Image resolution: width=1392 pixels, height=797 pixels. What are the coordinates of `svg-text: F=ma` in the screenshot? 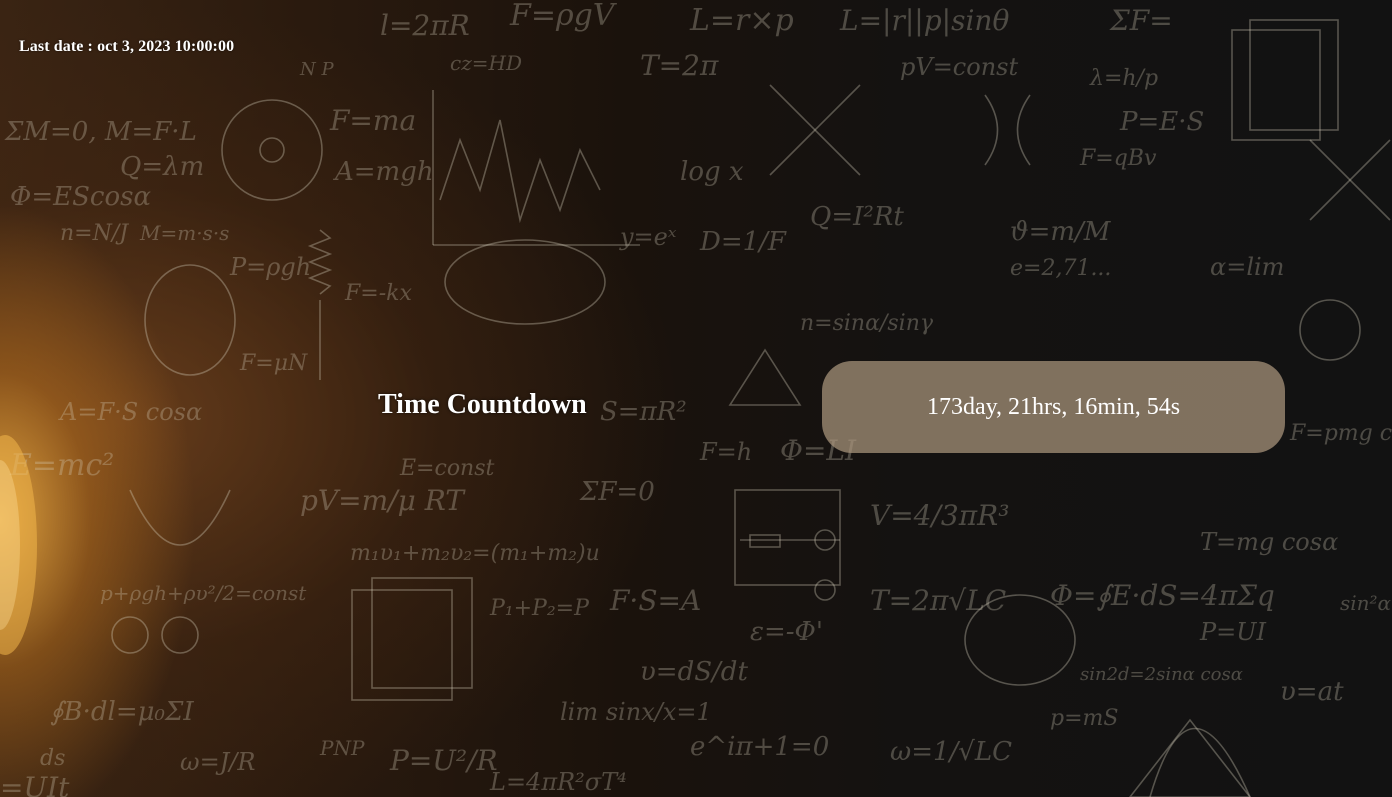 It's located at (372, 120).